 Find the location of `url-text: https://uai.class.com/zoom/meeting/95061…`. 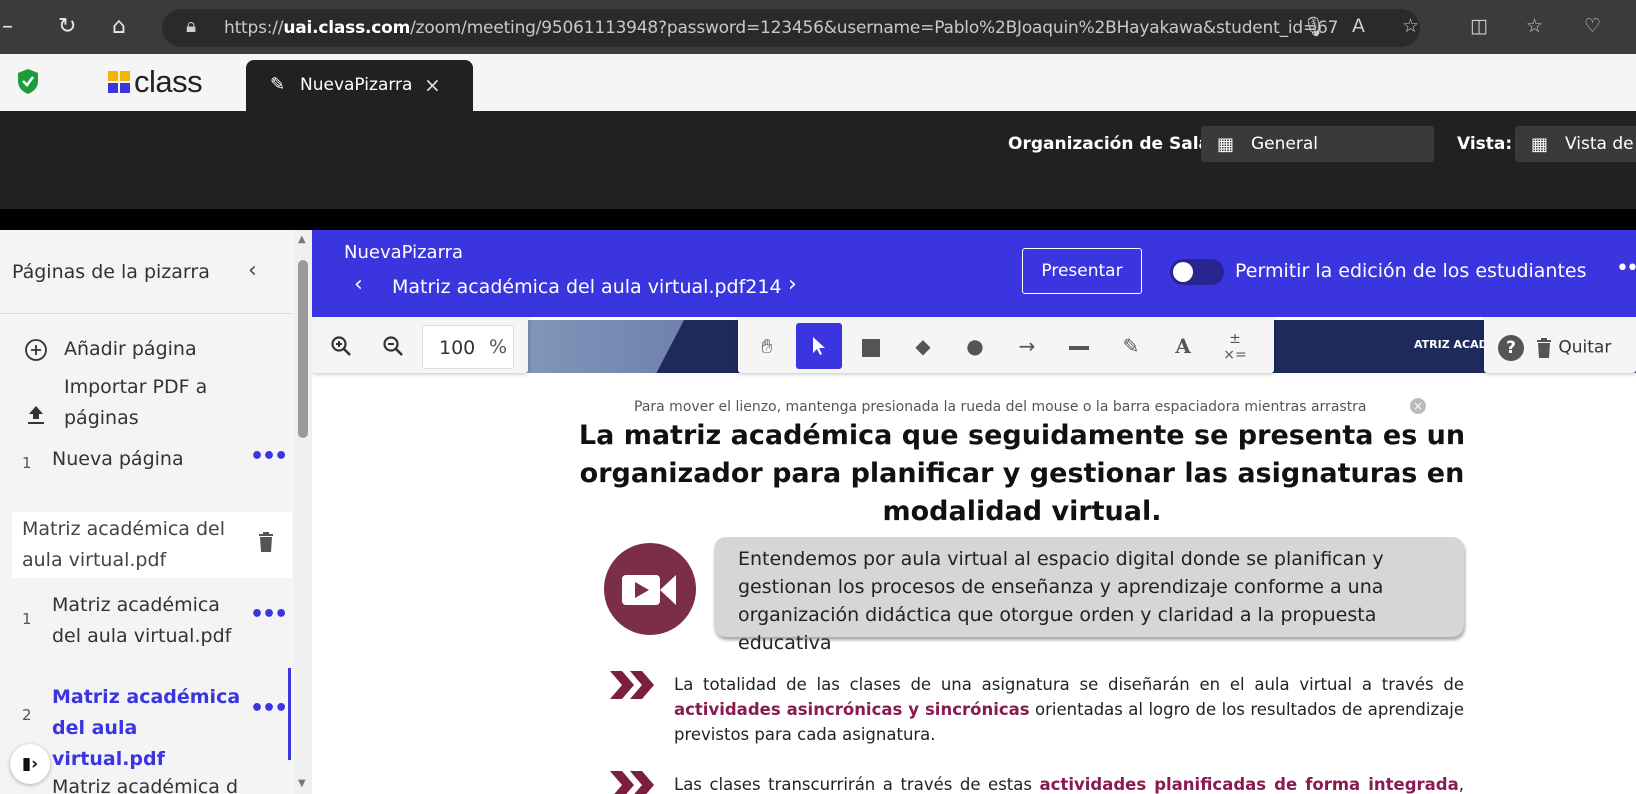

url-text: https://uai.class.com/zoom/meeting/95061… is located at coordinates (781, 28).